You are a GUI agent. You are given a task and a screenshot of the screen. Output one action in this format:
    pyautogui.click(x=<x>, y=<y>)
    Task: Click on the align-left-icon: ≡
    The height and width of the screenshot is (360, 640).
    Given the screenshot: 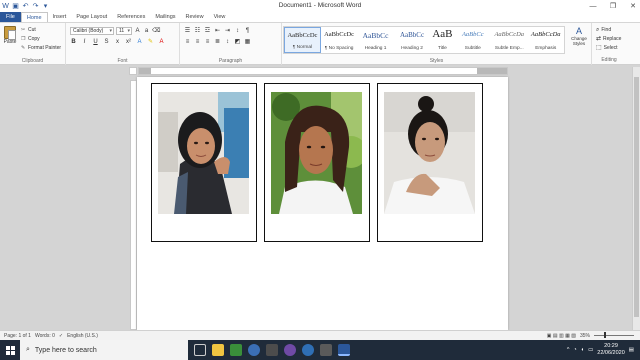 What is the action you would take?
    pyautogui.click(x=187, y=42)
    